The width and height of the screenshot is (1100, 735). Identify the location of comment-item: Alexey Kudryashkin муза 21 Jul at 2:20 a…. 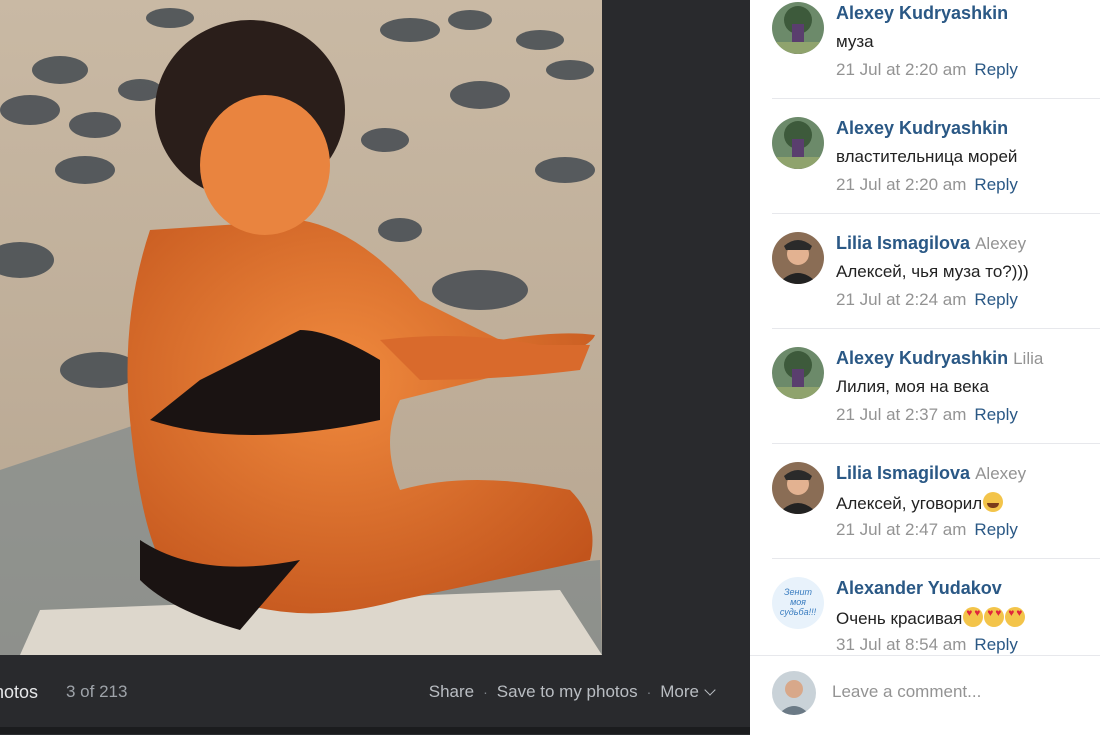
(936, 57).